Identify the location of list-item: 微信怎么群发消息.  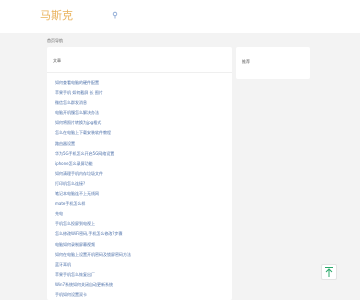
(142, 103).